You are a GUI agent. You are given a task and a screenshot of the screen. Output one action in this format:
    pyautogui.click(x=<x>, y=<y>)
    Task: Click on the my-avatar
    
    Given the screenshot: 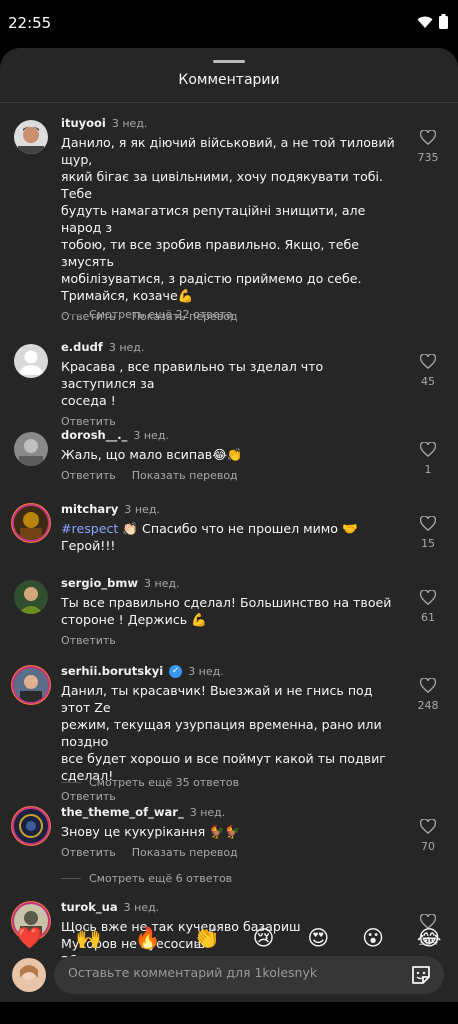 What is the action you would take?
    pyautogui.click(x=29, y=975)
    